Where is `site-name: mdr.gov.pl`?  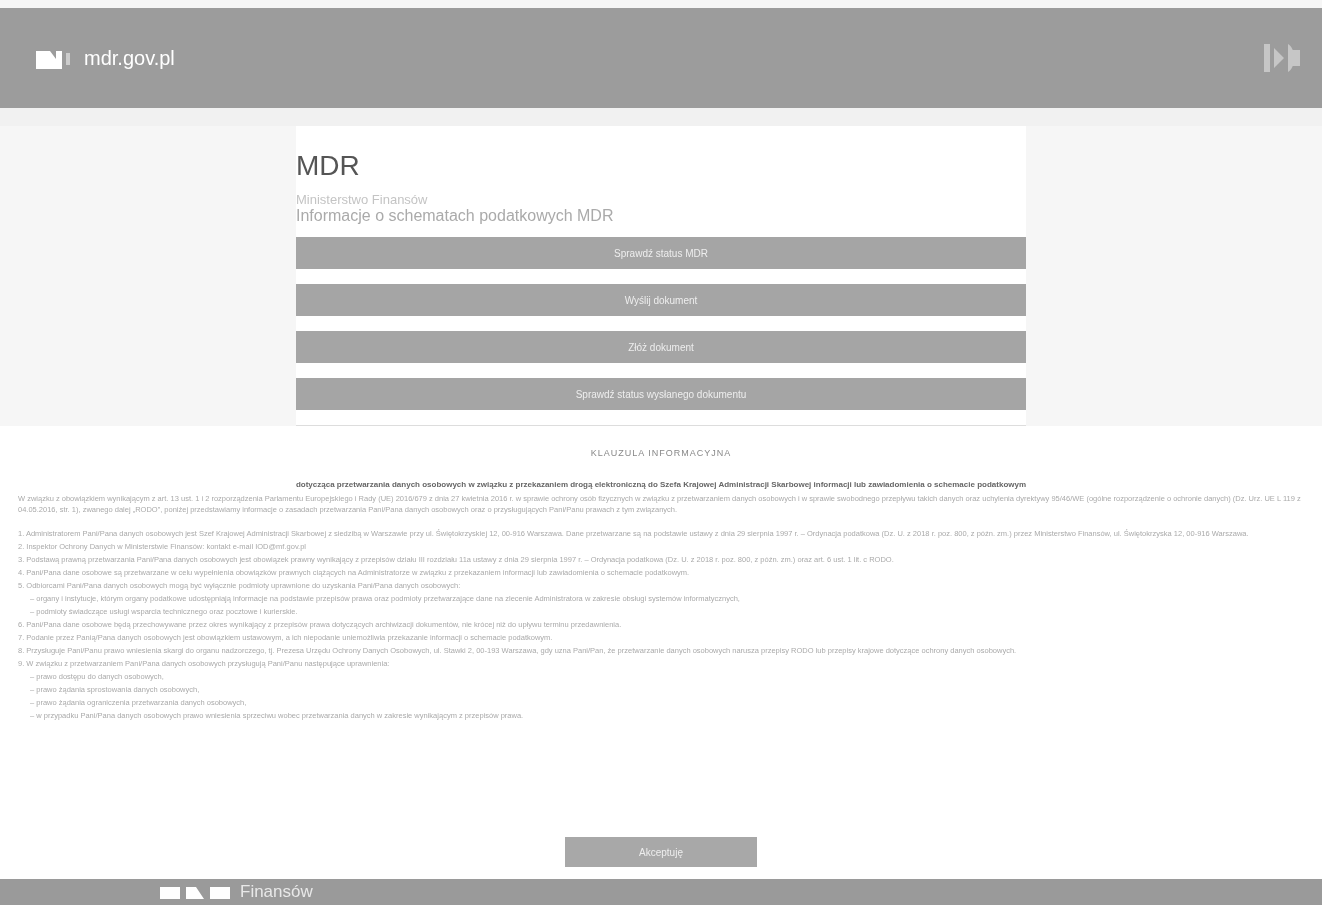 site-name: mdr.gov.pl is located at coordinates (129, 58).